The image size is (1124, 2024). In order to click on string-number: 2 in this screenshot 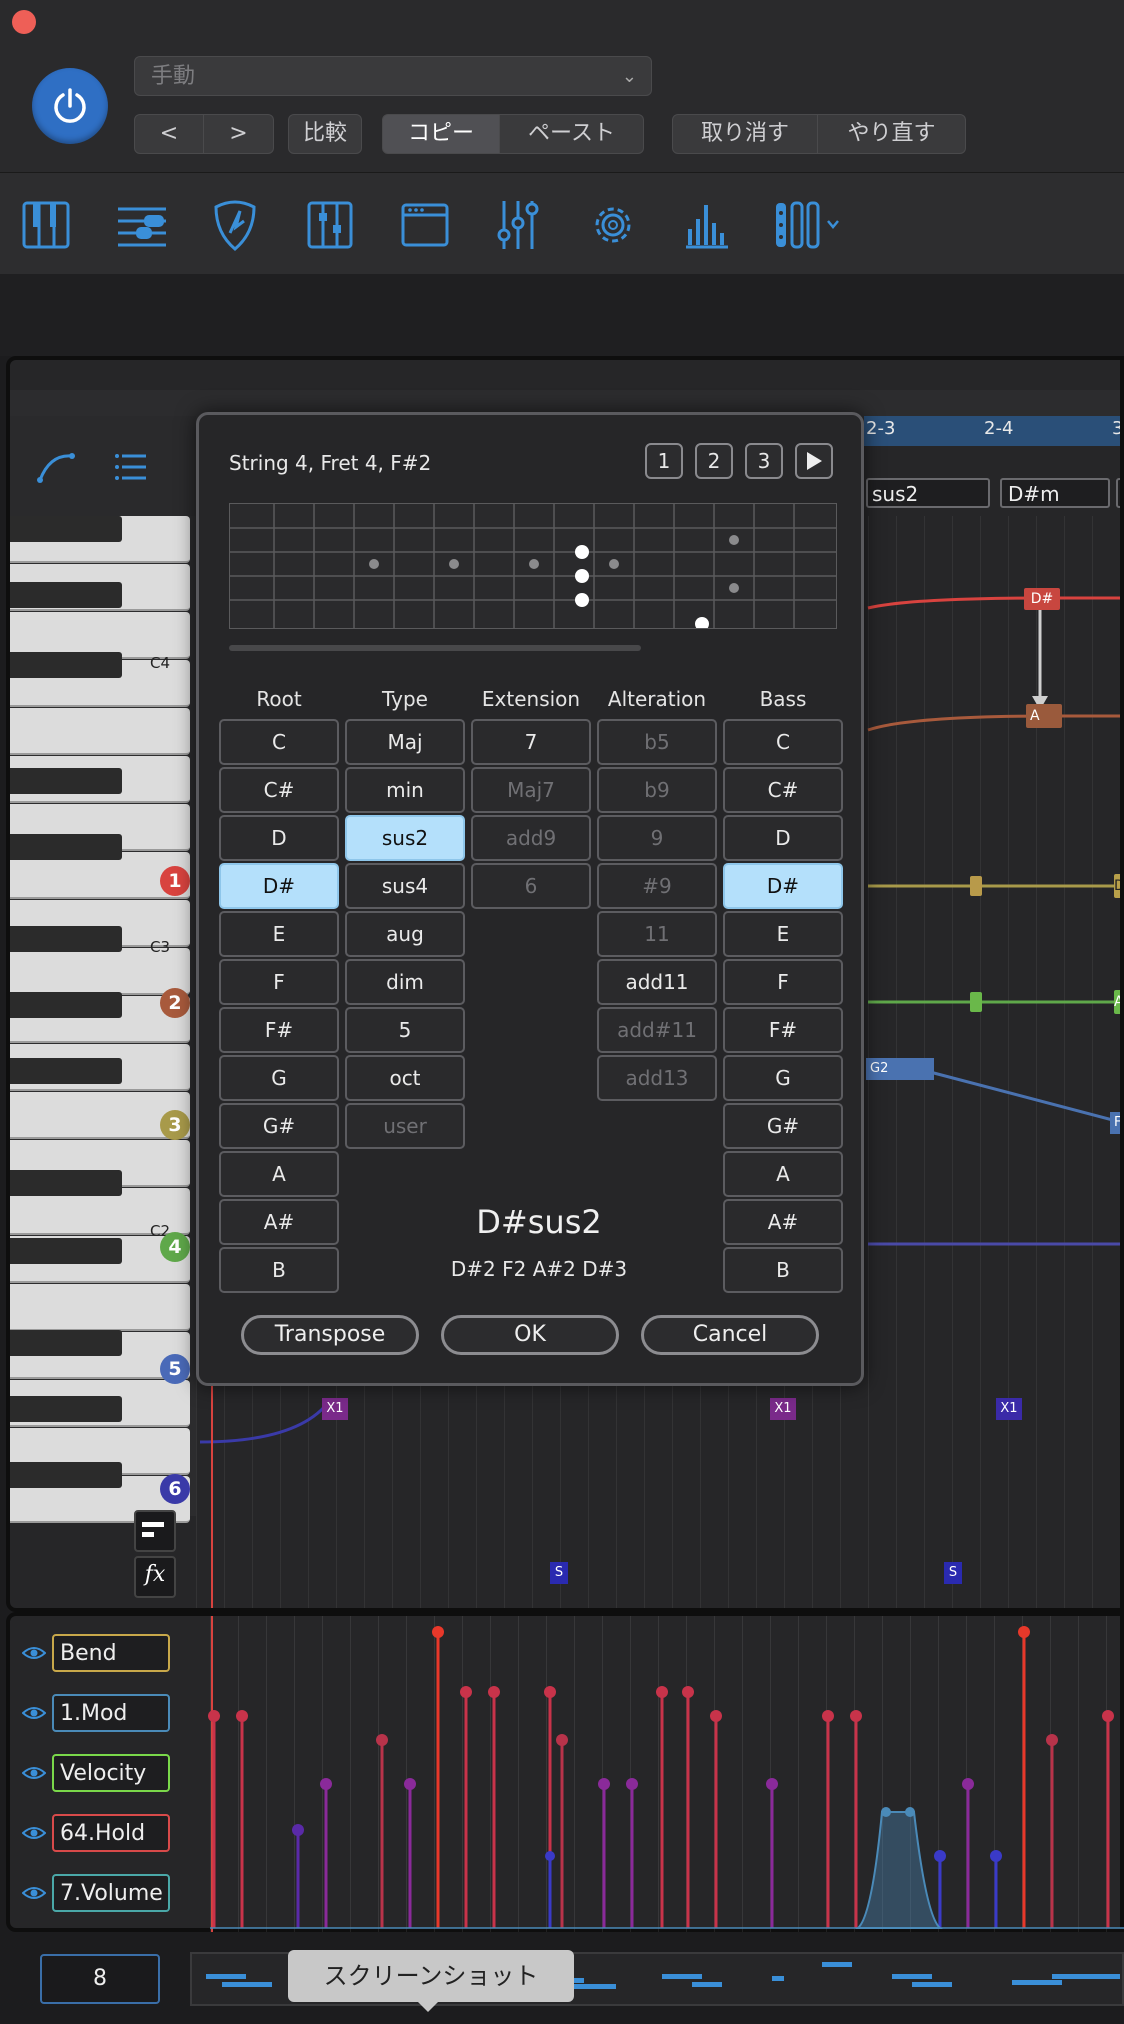, I will do `click(175, 1003)`.